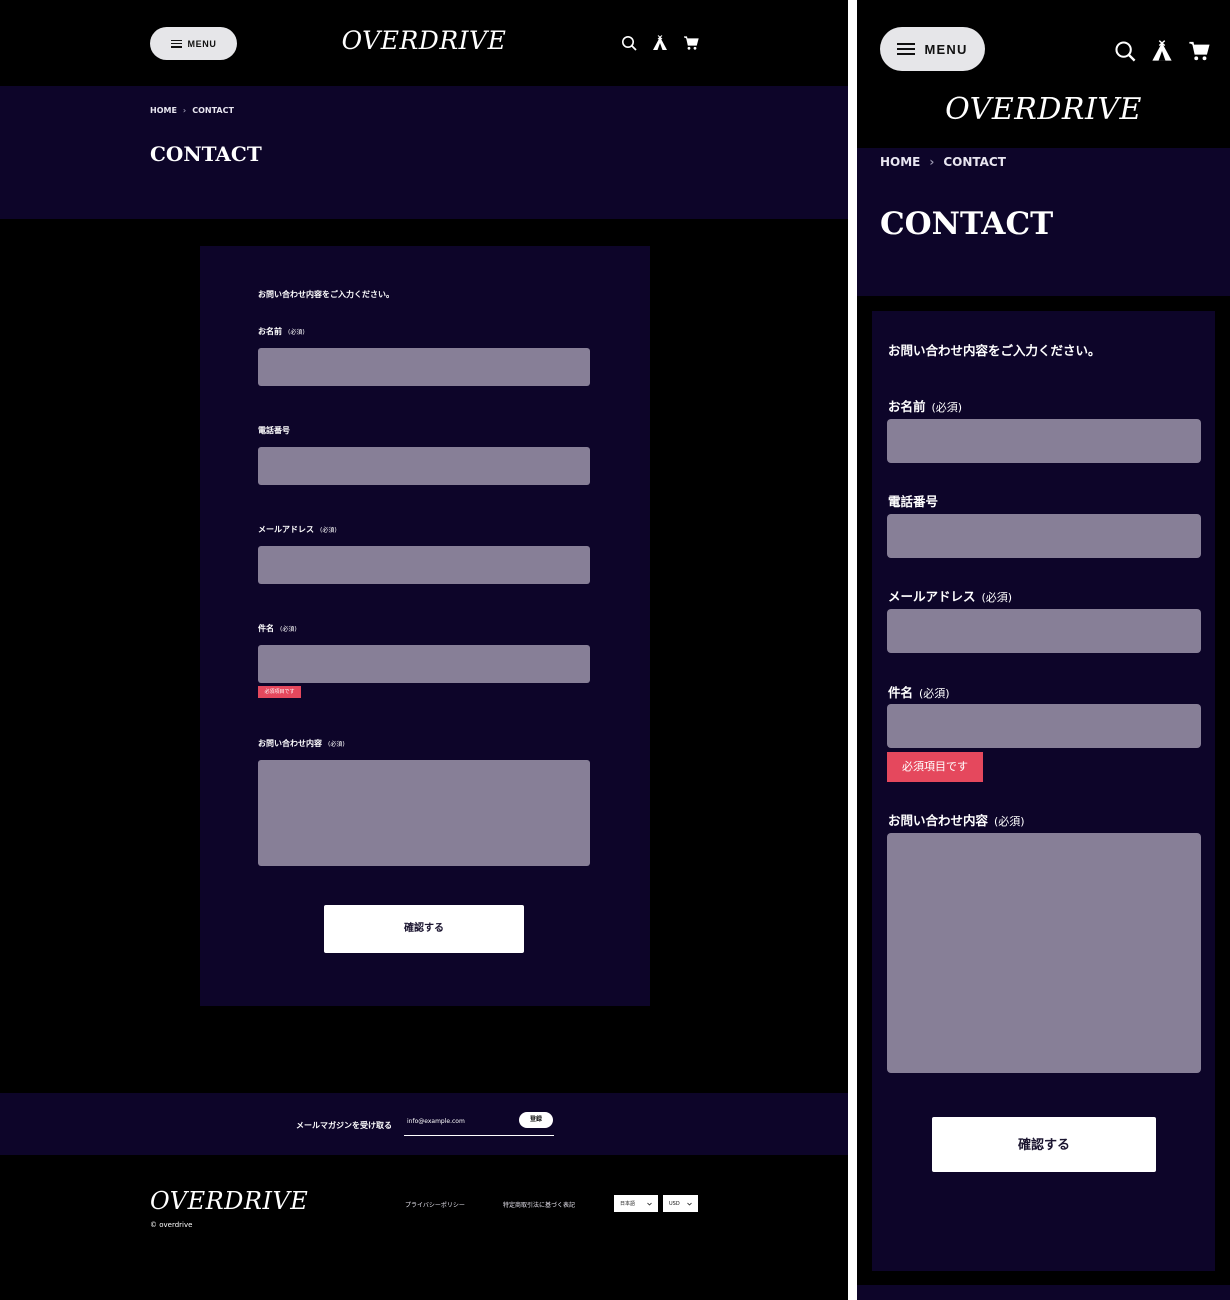  What do you see at coordinates (424, 152) in the screenshot?
I see `page-hero` at bounding box center [424, 152].